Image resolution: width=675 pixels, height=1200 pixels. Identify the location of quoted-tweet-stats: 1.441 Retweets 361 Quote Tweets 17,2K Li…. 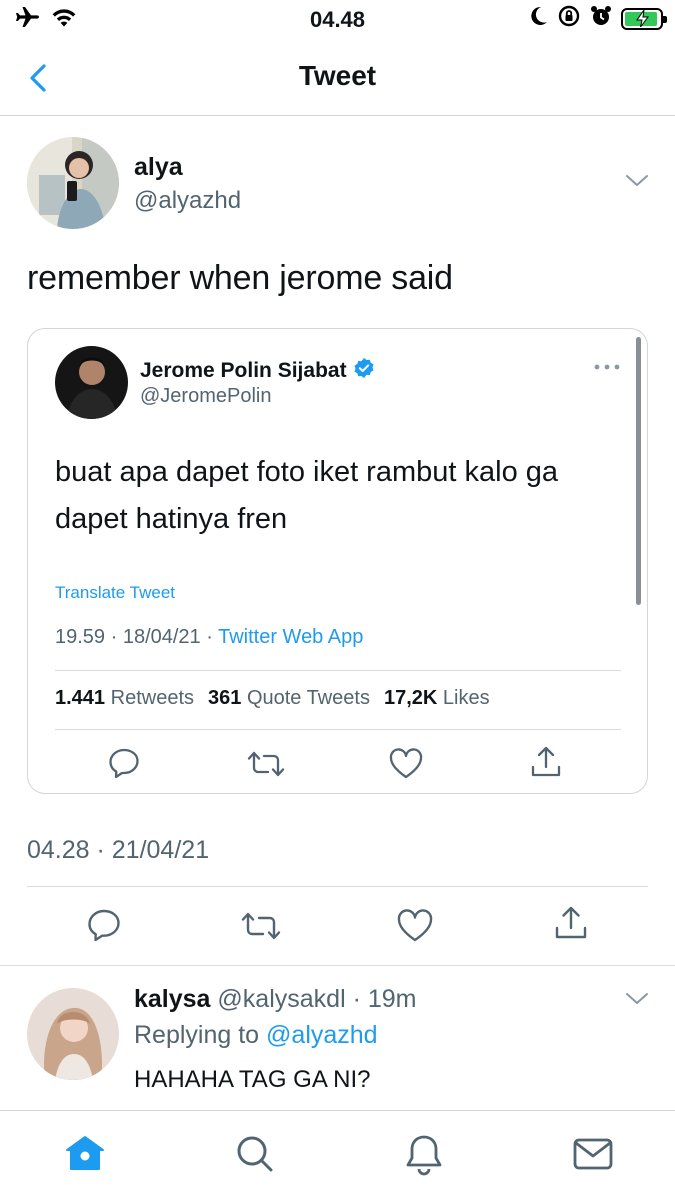
(272, 698).